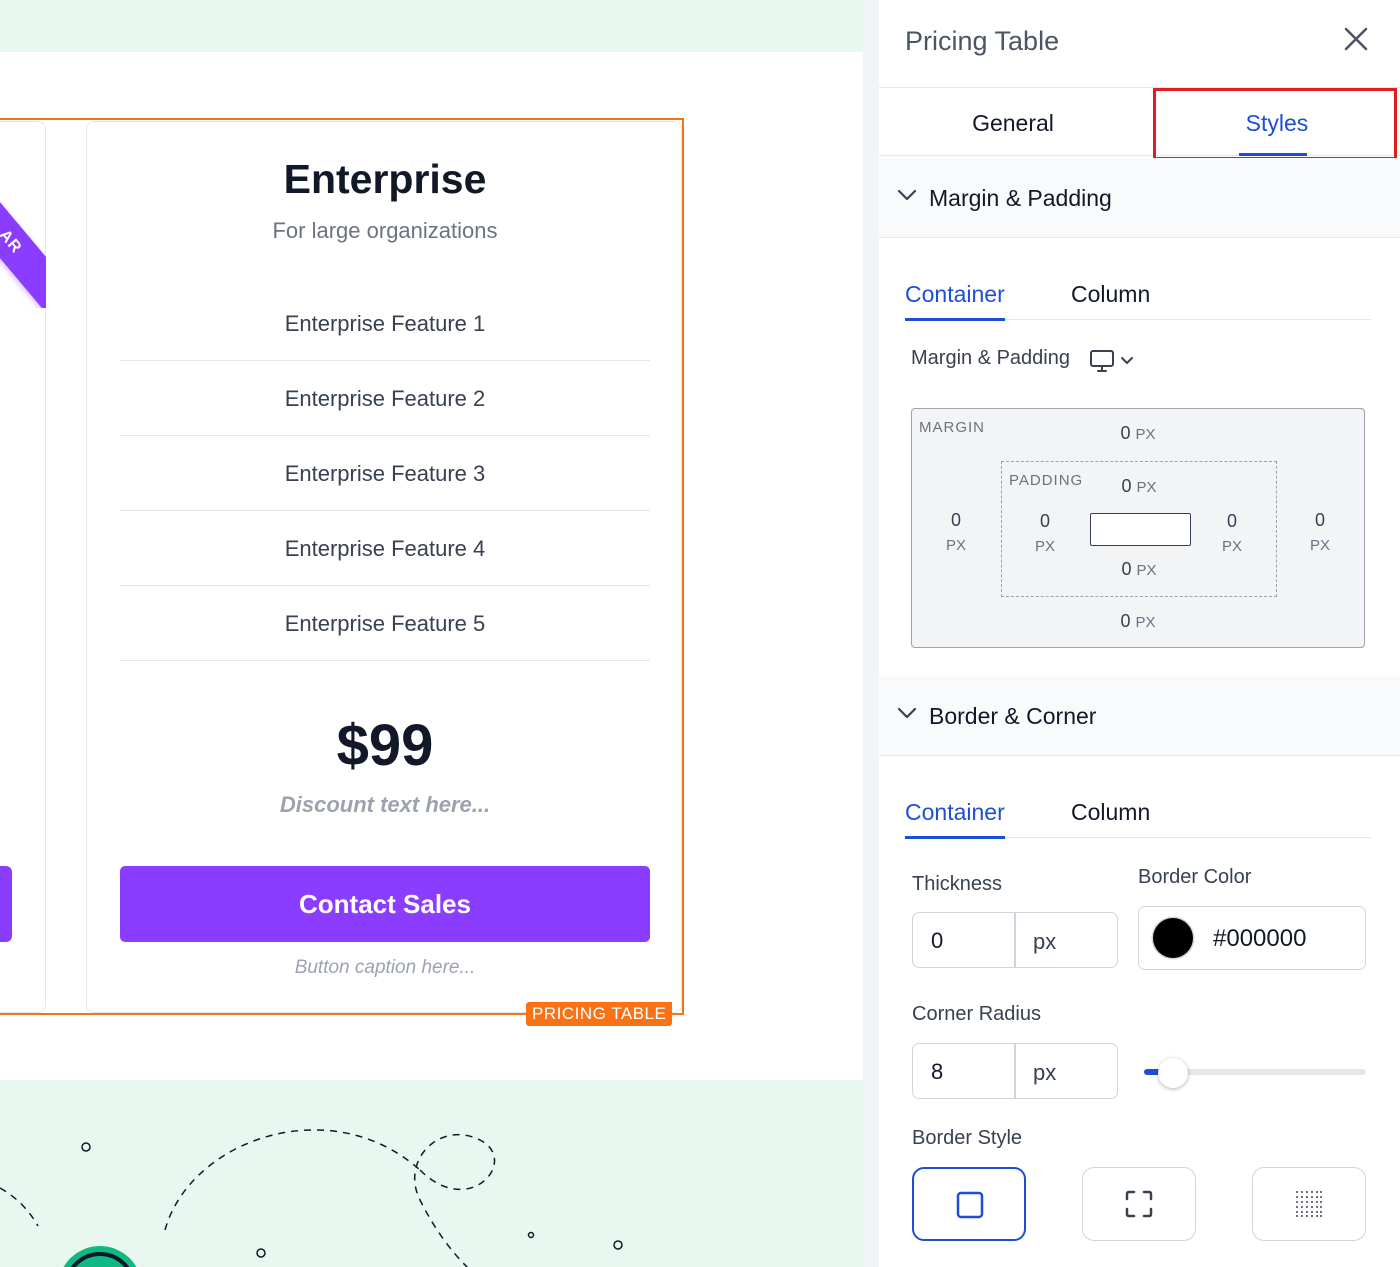 The height and width of the screenshot is (1267, 1400). Describe the element at coordinates (1126, 486) in the screenshot. I see `padding-top-number: 0` at that location.